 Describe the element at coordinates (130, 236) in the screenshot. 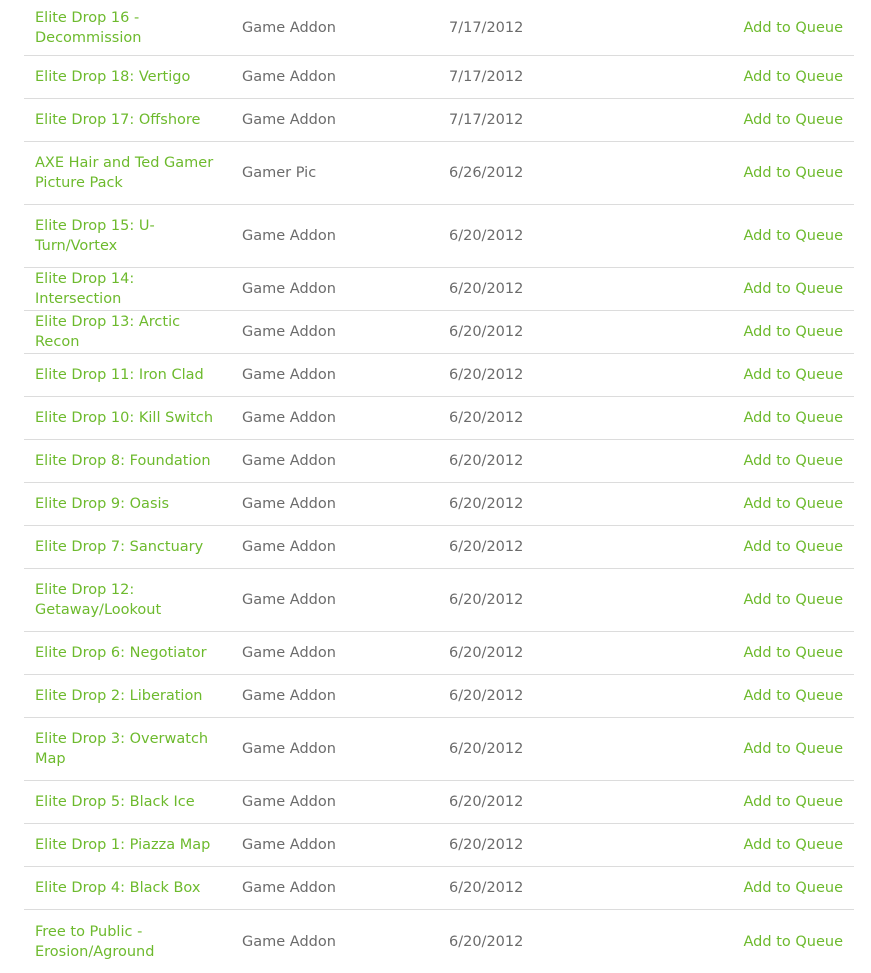

I see `item-title-link: Elite Drop 15: U- Turn/Vortex` at that location.